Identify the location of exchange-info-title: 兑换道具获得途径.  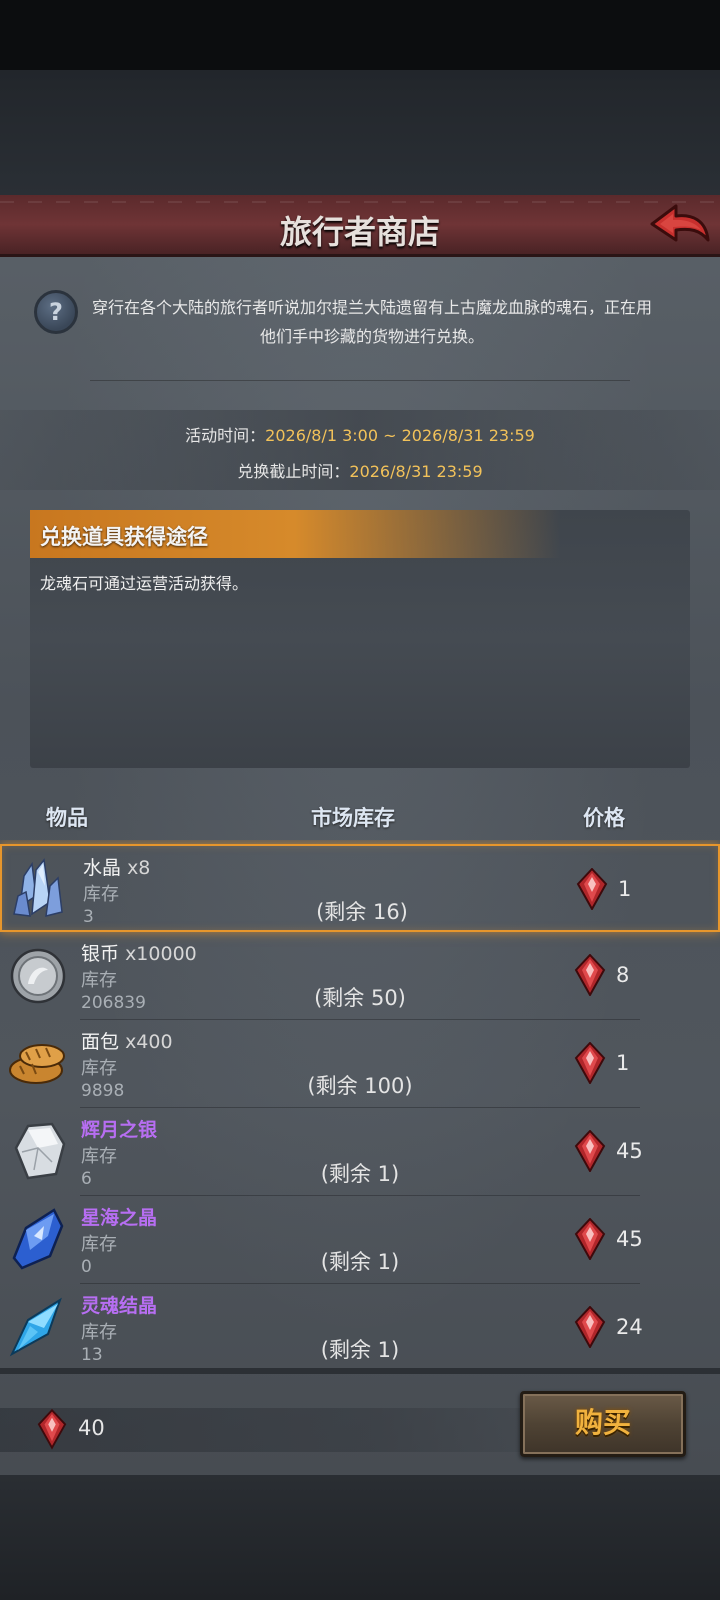
(124, 537).